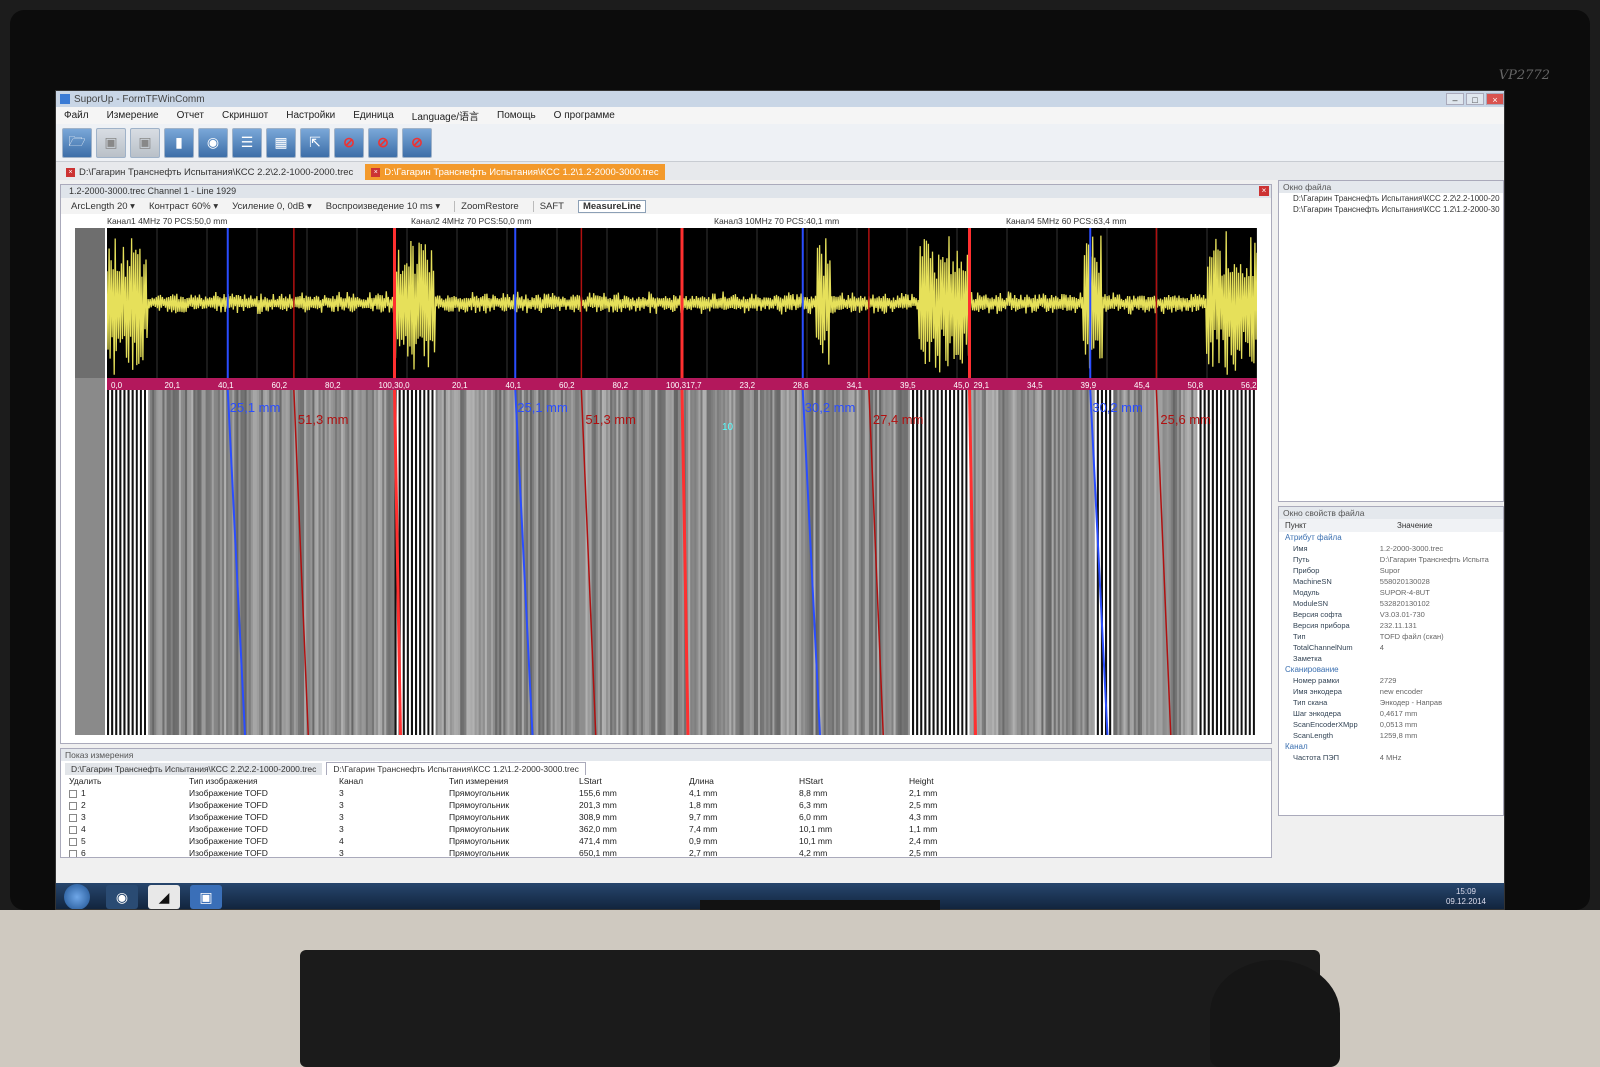 This screenshot has width=1600, height=1067. Describe the element at coordinates (315, 142) in the screenshot. I see `cursor-icon: ⇱` at that location.